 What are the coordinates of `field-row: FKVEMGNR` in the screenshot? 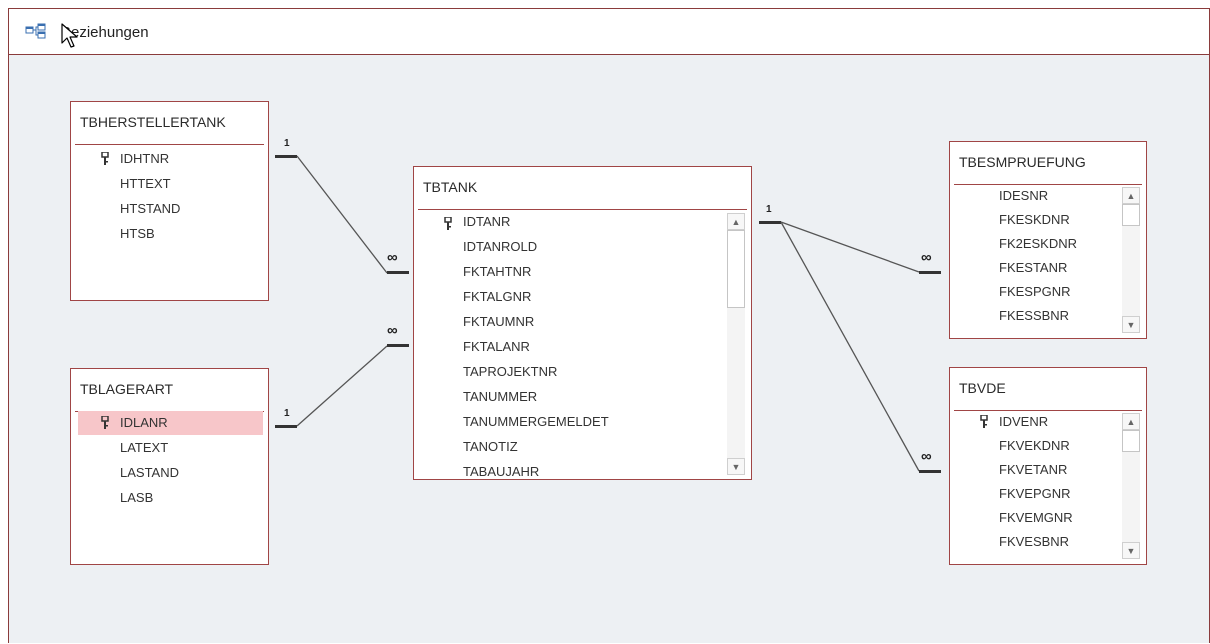 It's located at (1036, 518).